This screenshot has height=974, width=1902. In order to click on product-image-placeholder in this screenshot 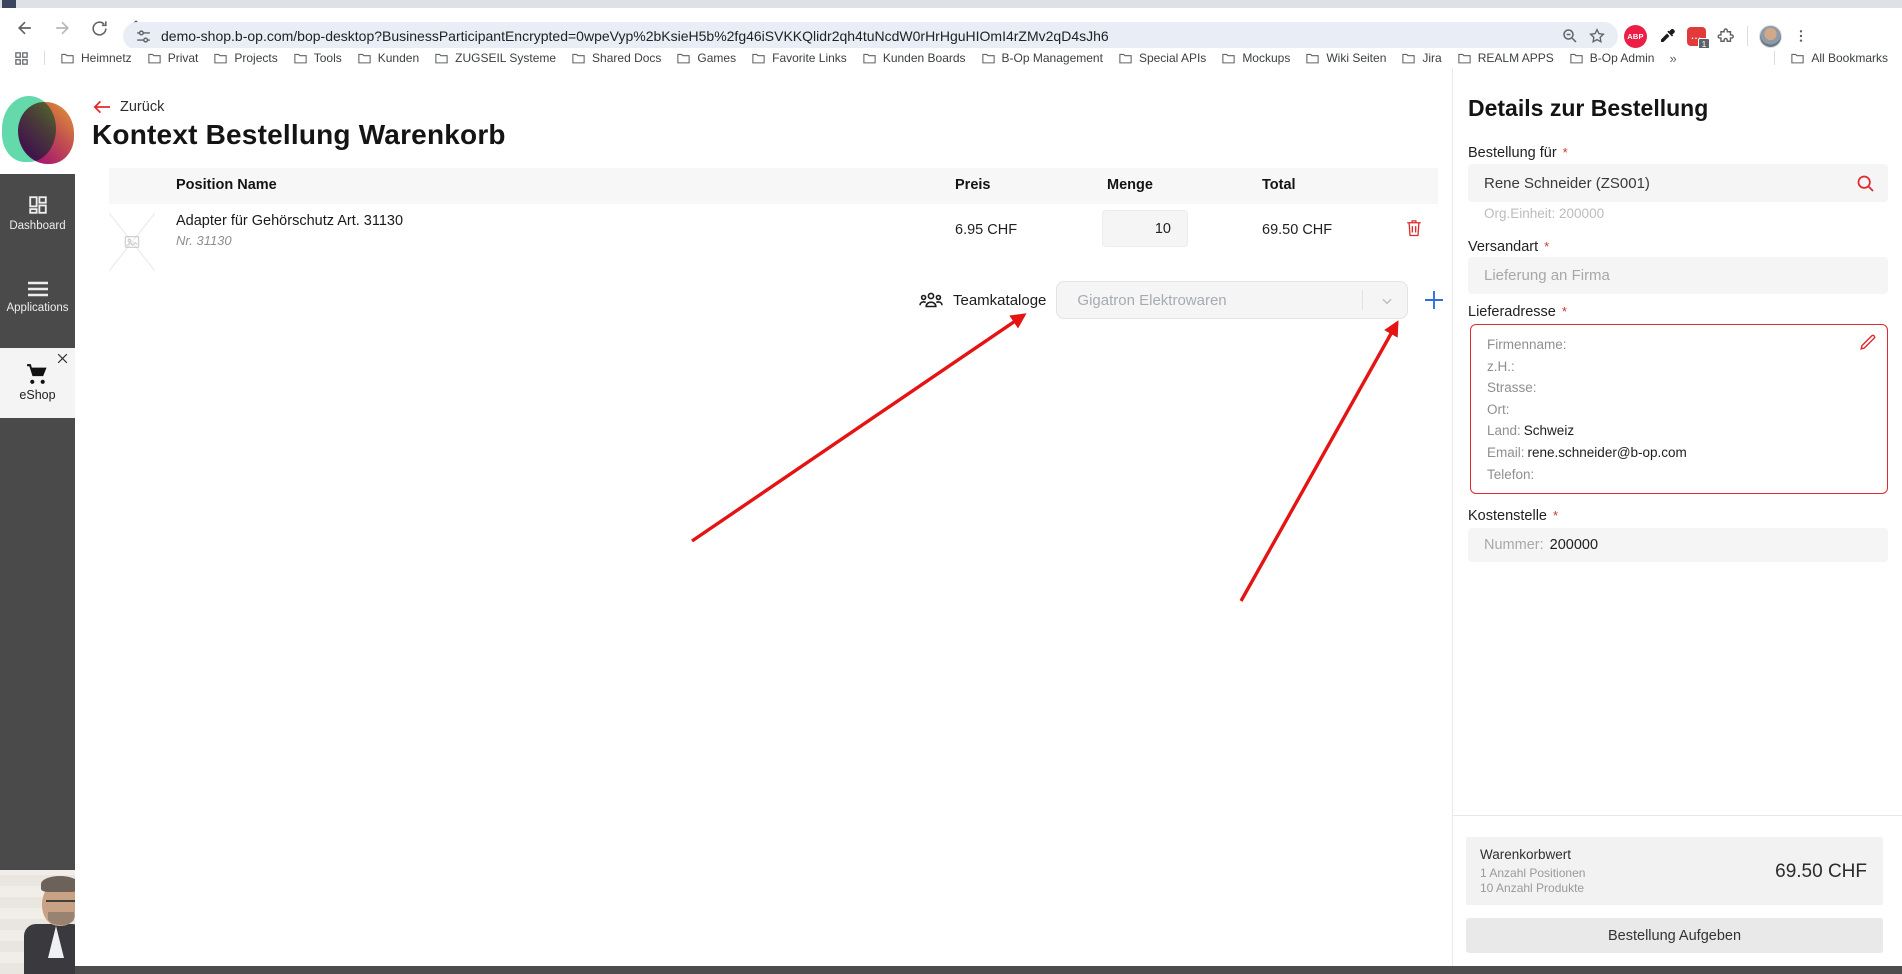, I will do `click(132, 242)`.